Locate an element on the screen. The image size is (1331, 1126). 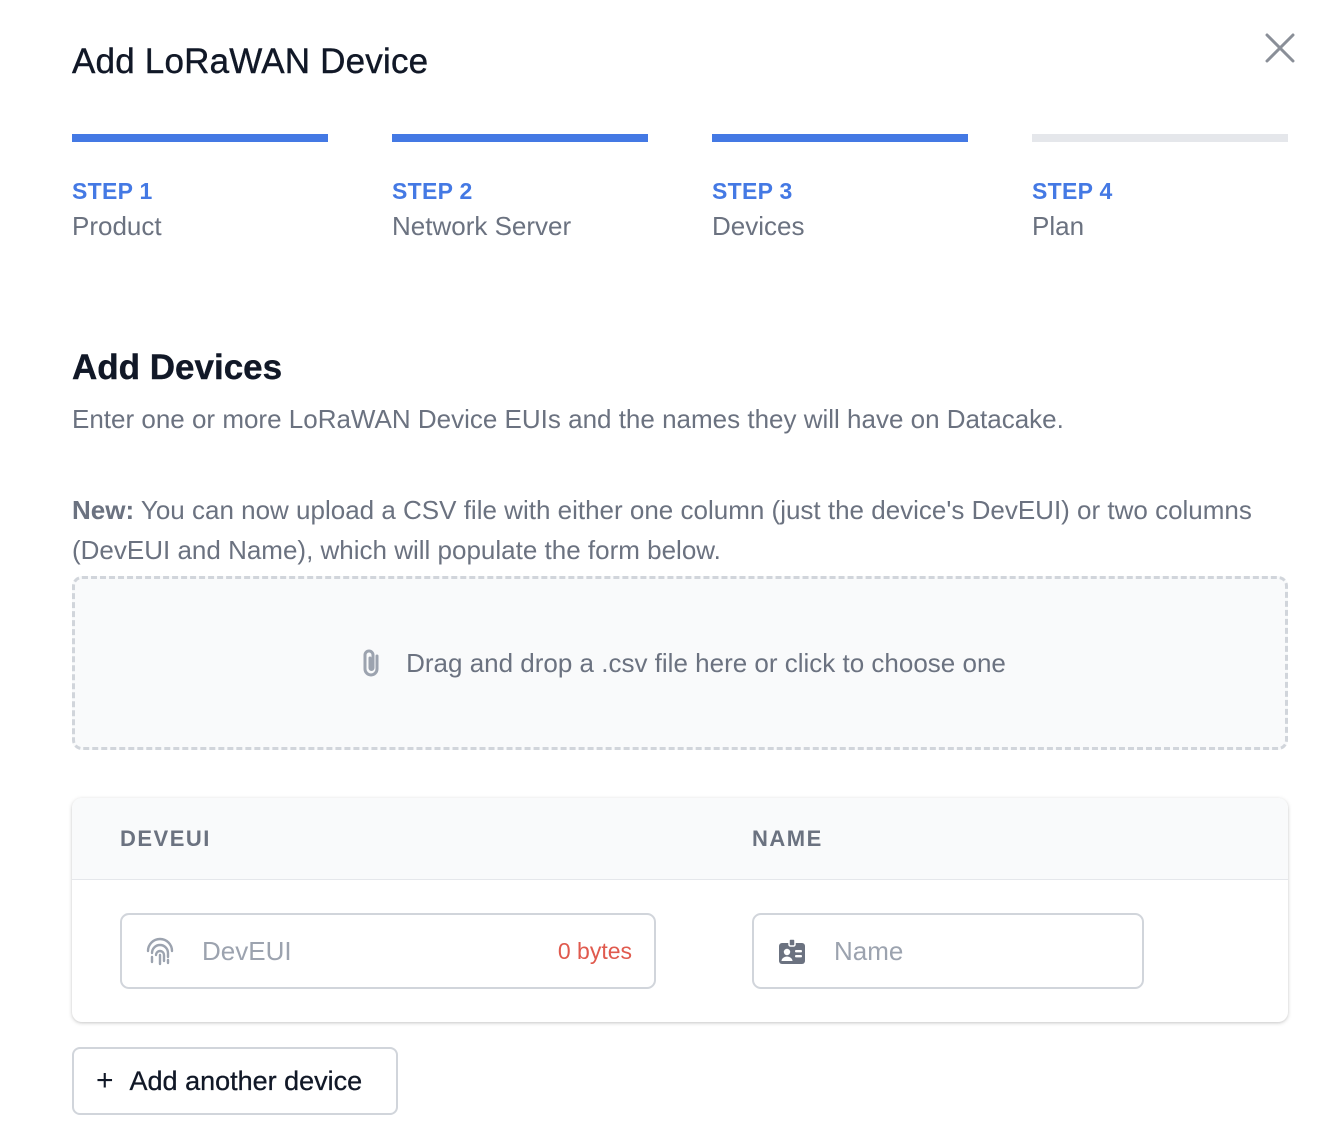
step-number: STEP 2 is located at coordinates (432, 191).